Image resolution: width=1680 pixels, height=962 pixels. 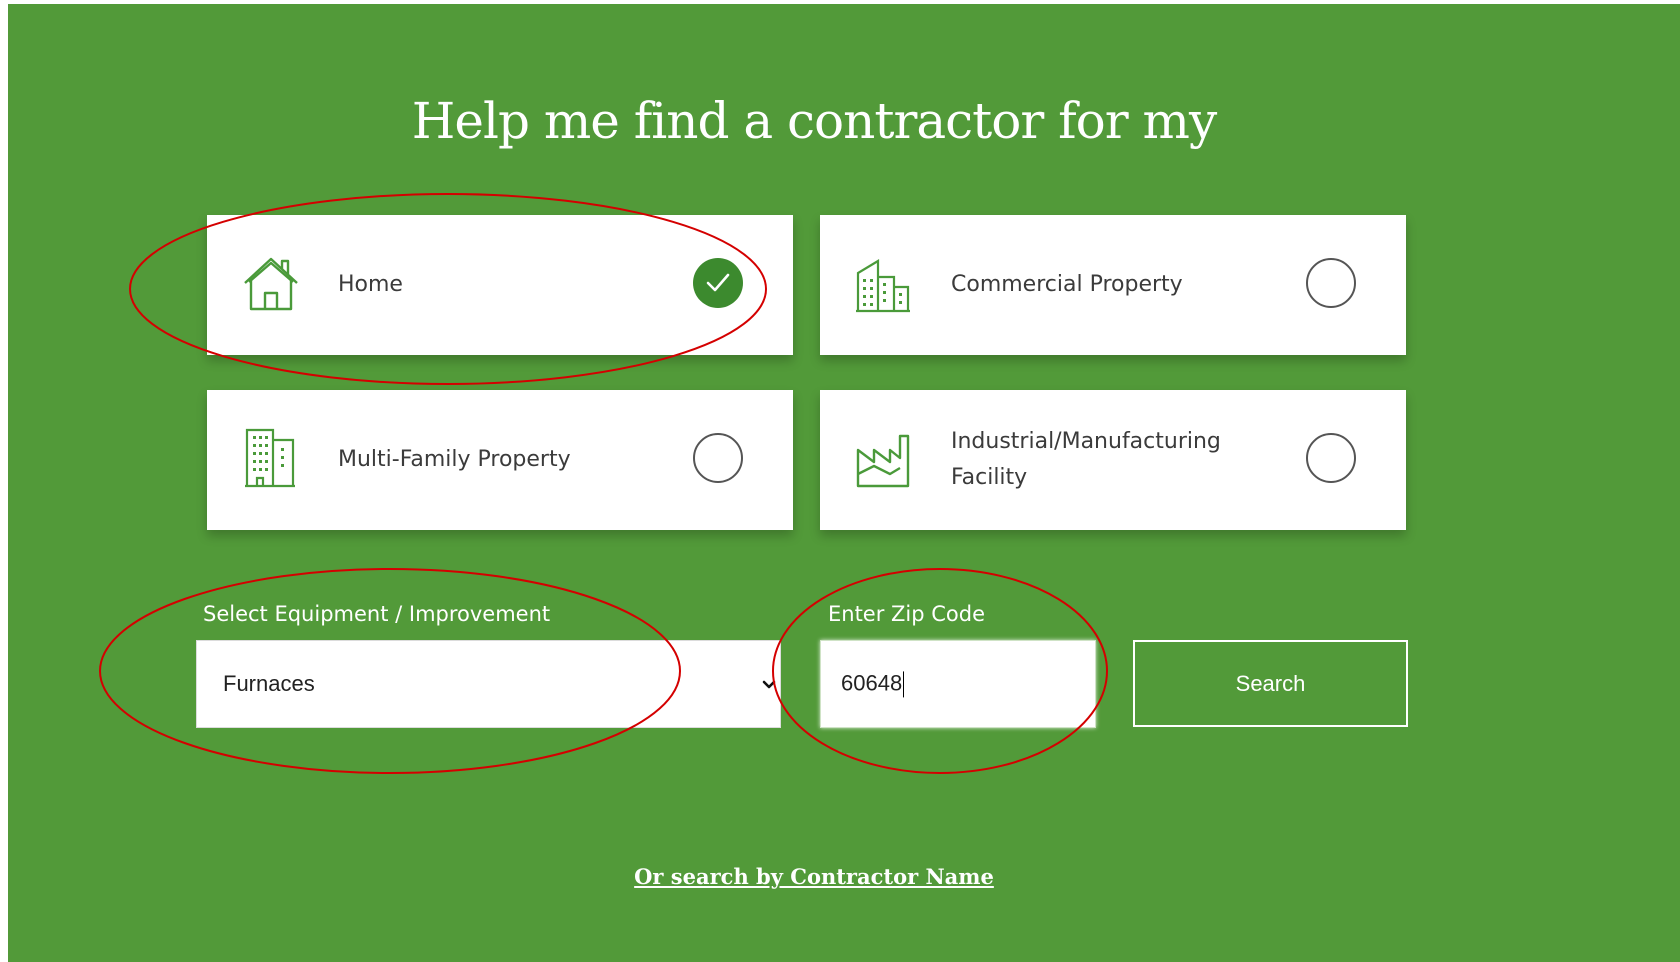 I want to click on option-card-commercial-property: Commercial Property, so click(x=1113, y=285).